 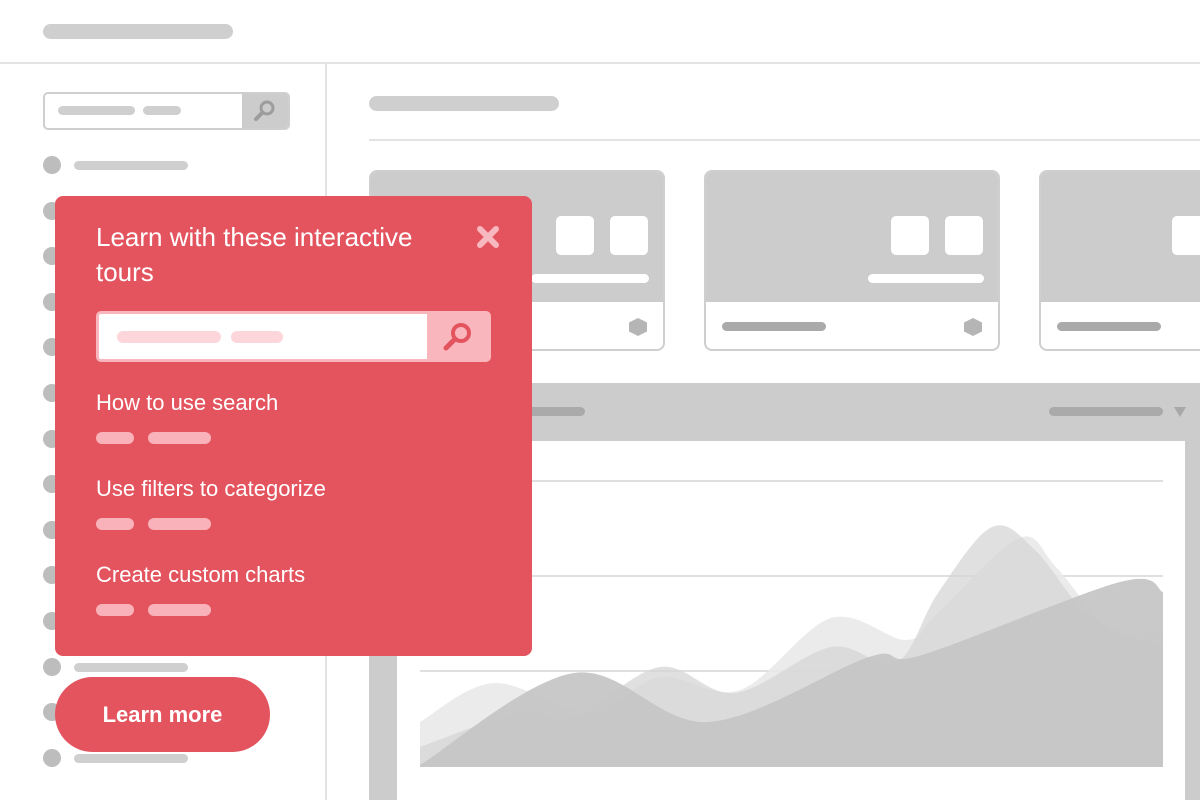 What do you see at coordinates (254, 254) in the screenshot?
I see `popup-title: Learn with these interactive tours` at bounding box center [254, 254].